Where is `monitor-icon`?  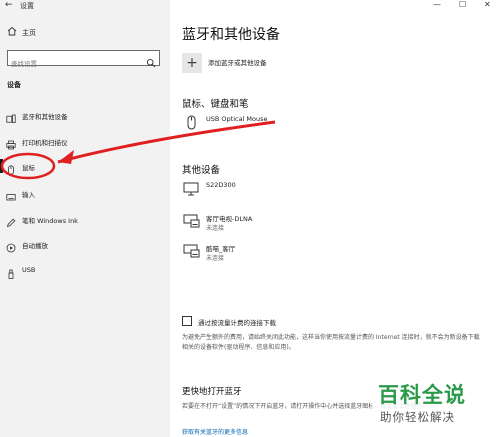 monitor-icon is located at coordinates (192, 190).